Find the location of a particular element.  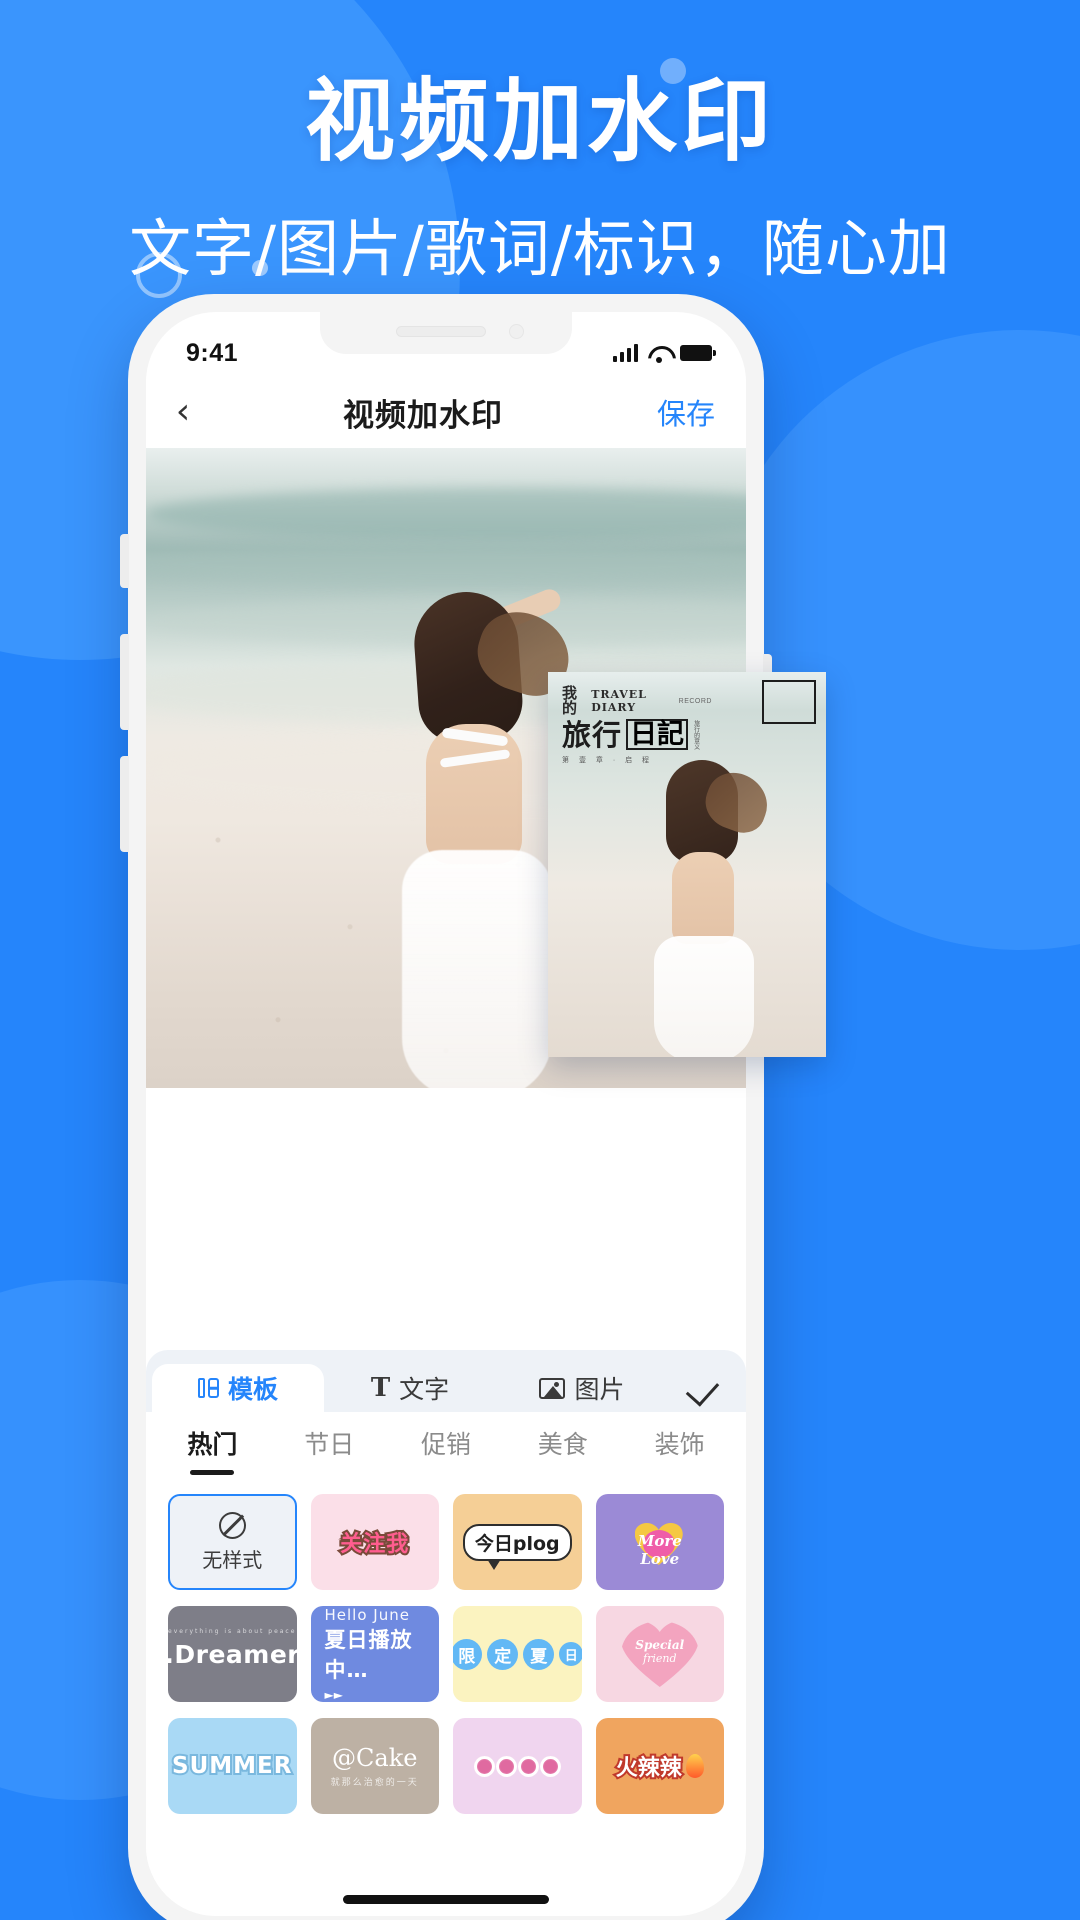

template-card-label: Hello June is located at coordinates (367, 1615).